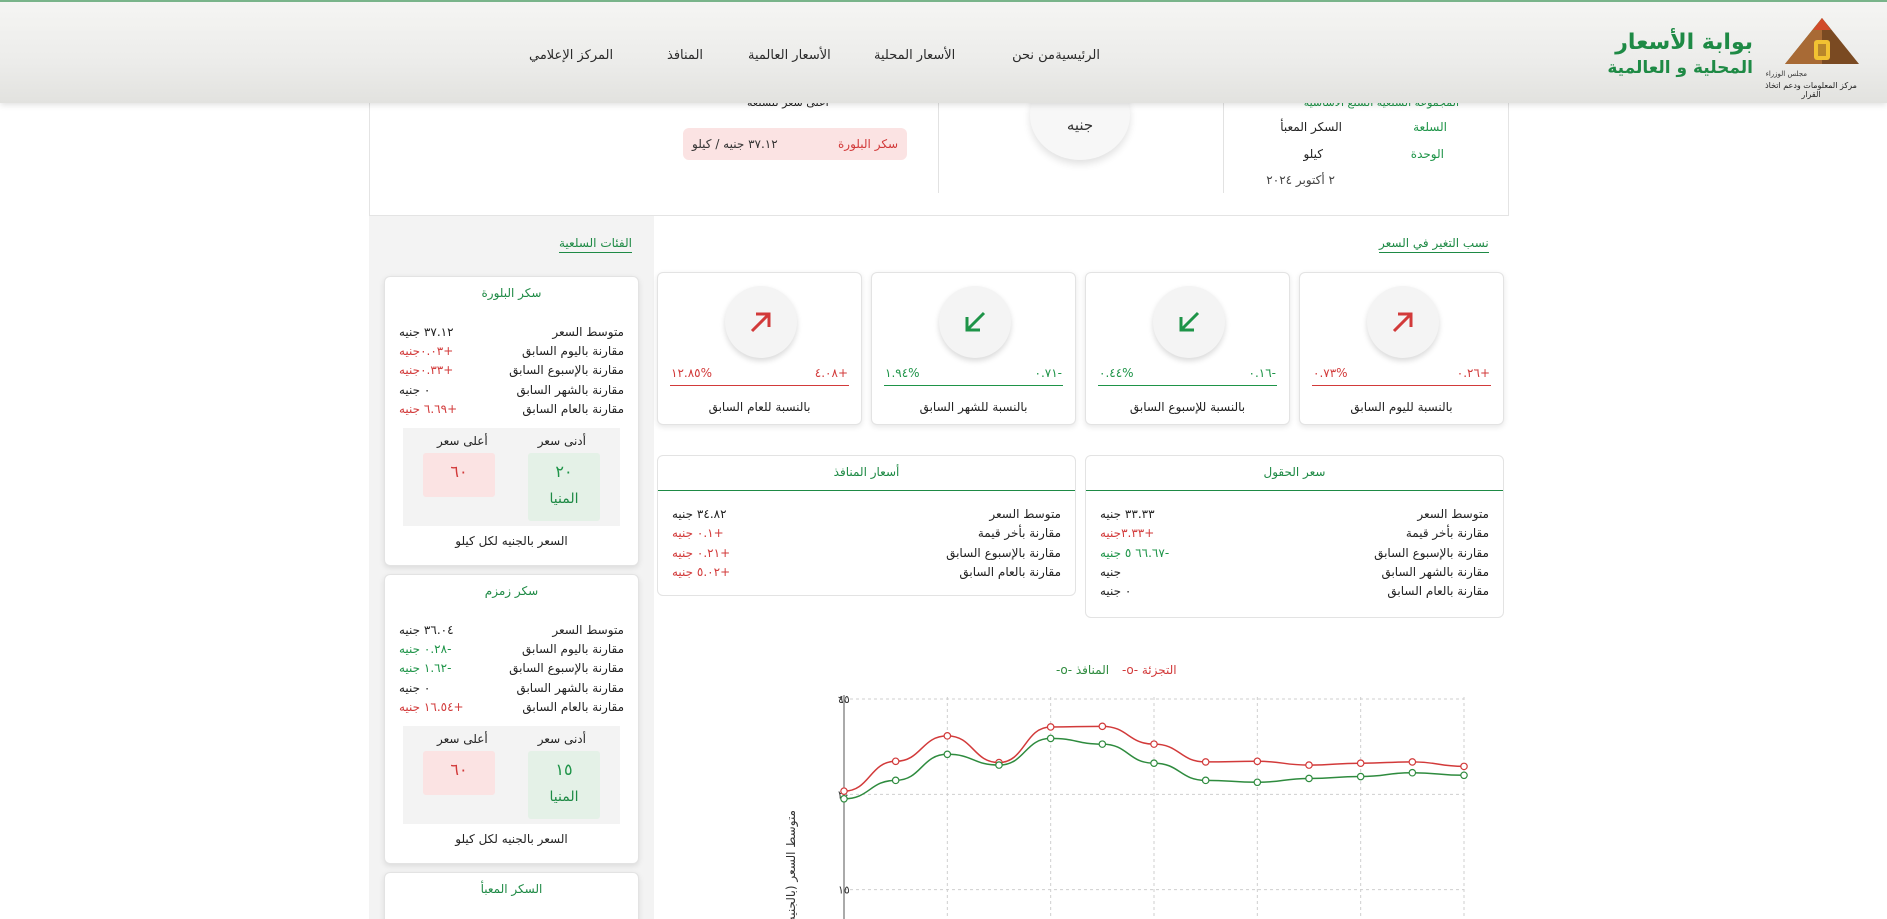  Describe the element at coordinates (914, 55) in the screenshot. I see `nav-local-prices: الأسعار المحلية` at that location.